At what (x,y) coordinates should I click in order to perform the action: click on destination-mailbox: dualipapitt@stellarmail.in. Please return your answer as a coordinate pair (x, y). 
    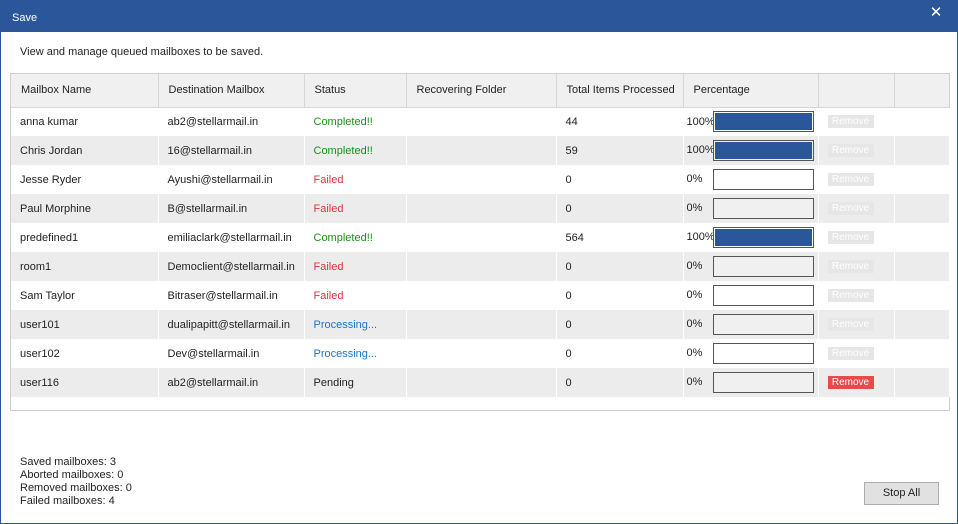
    Looking at the image, I should click on (231, 324).